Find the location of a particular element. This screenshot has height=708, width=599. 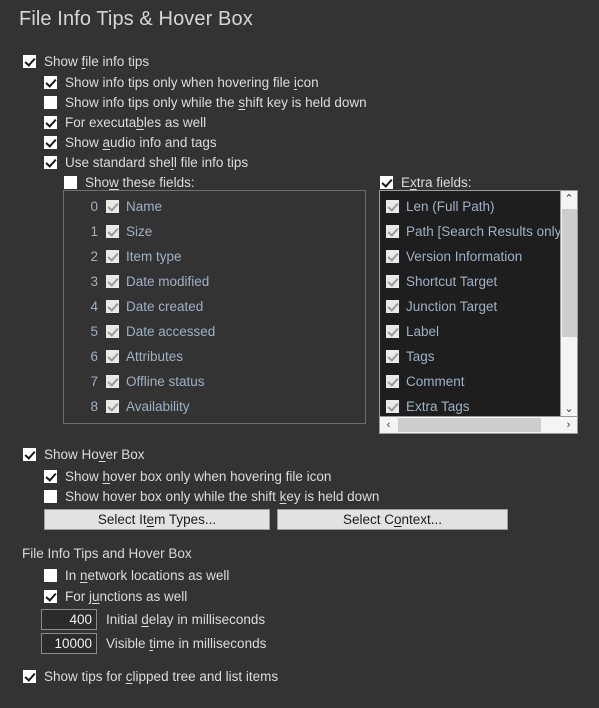

visible-time-input: 10000 is located at coordinates (69, 643).